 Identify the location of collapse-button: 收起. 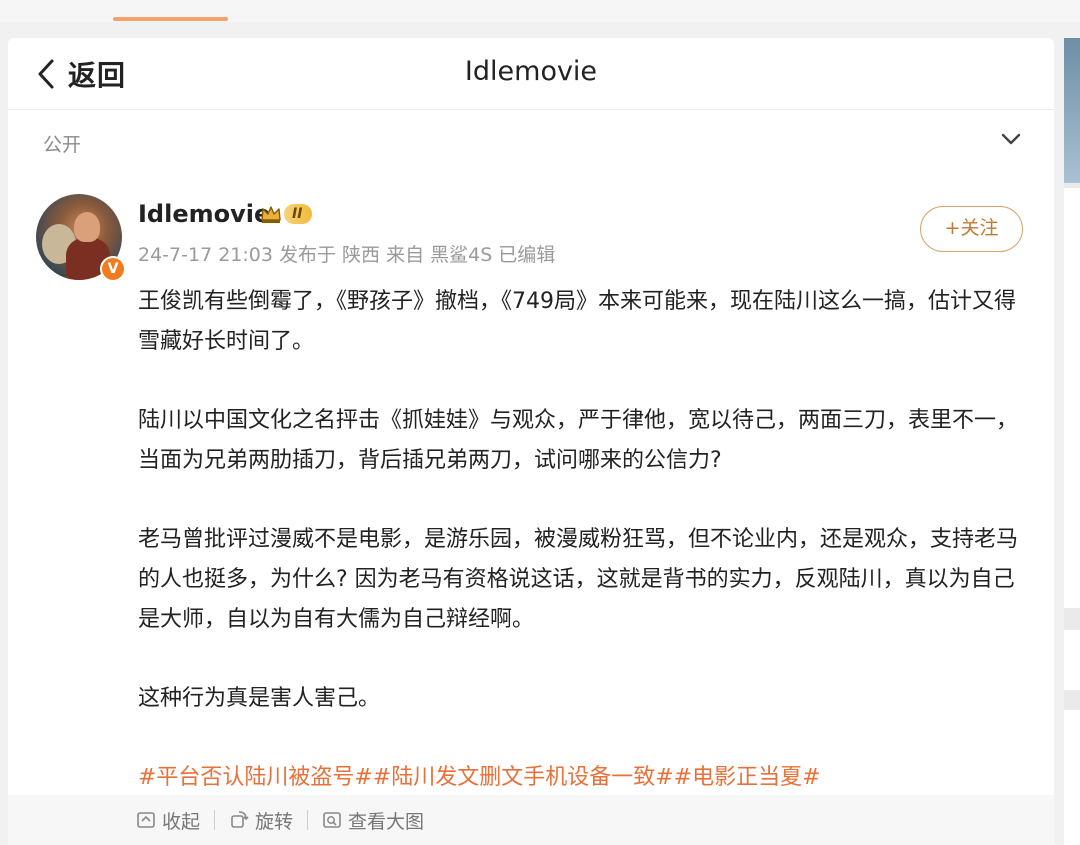
(168, 820).